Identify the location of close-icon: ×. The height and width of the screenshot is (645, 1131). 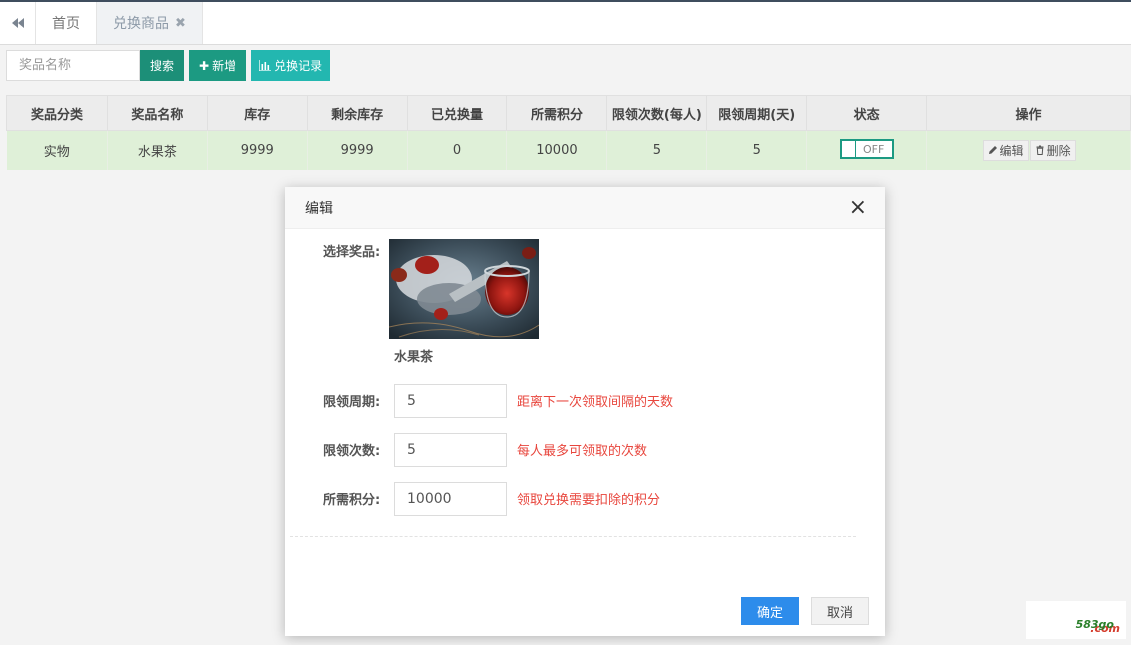
(858, 207).